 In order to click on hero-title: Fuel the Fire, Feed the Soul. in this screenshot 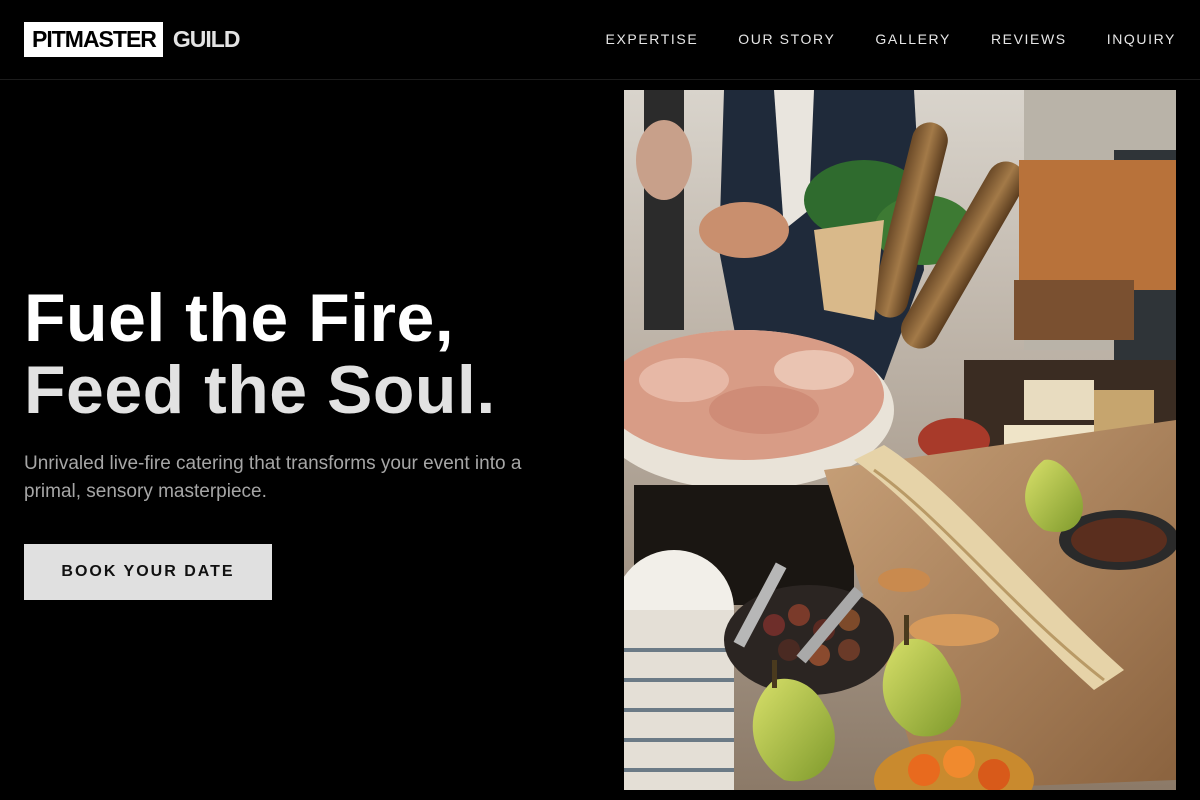, I will do `click(260, 354)`.